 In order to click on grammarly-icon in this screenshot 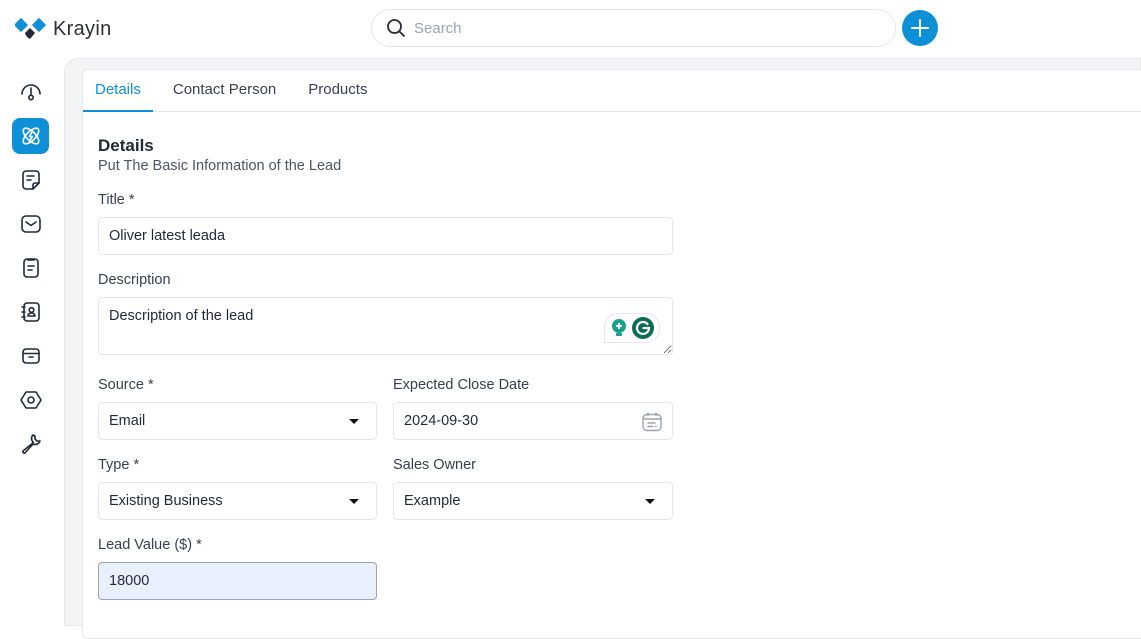, I will do `click(643, 328)`.